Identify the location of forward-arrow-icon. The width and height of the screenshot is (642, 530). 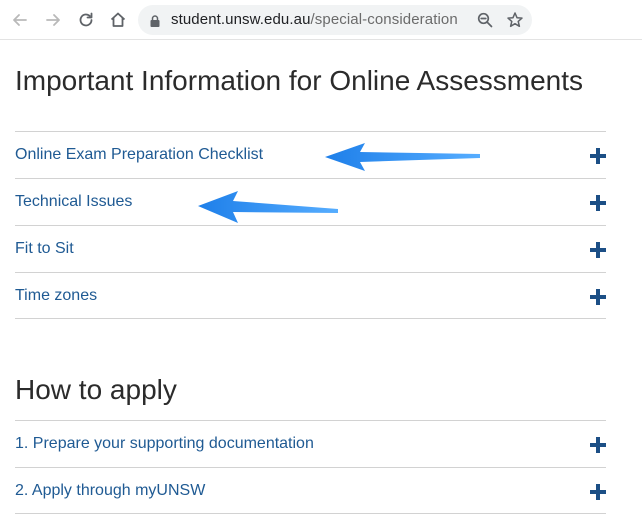
(53, 20).